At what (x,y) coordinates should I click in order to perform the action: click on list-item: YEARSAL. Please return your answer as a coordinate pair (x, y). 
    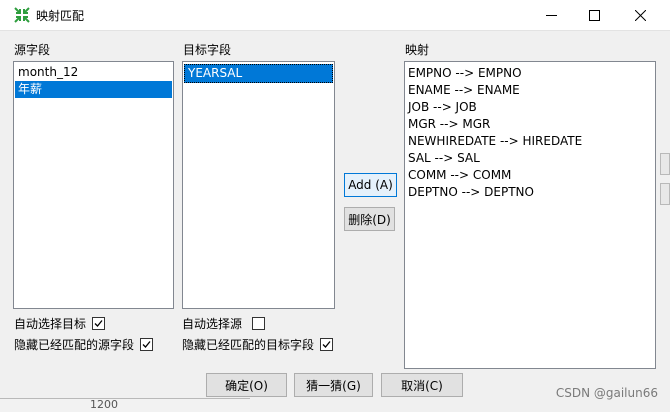
    Looking at the image, I should click on (258, 73).